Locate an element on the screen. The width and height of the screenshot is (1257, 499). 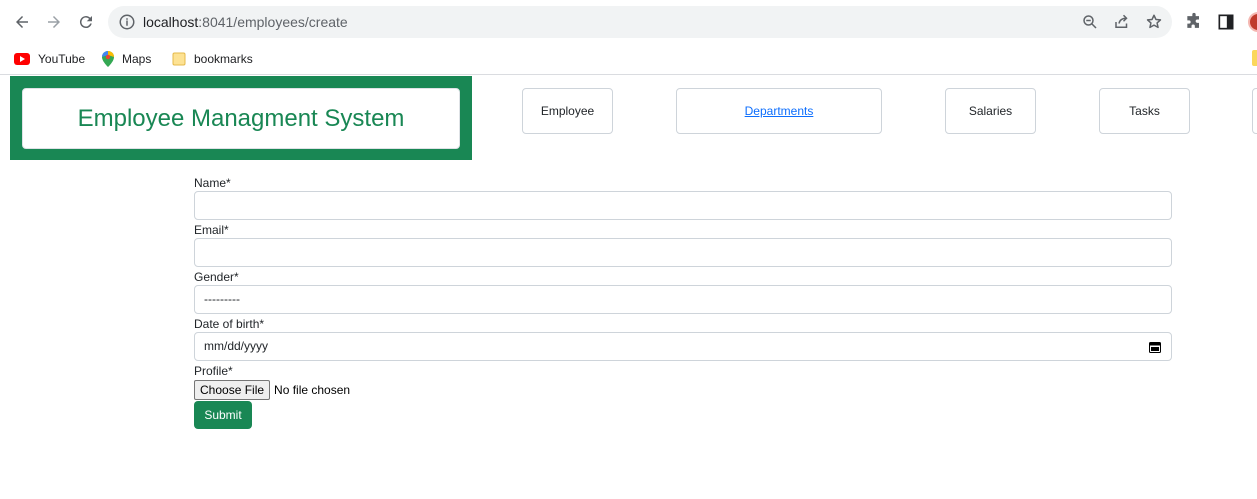
nav-label: Tasks is located at coordinates (1144, 111).